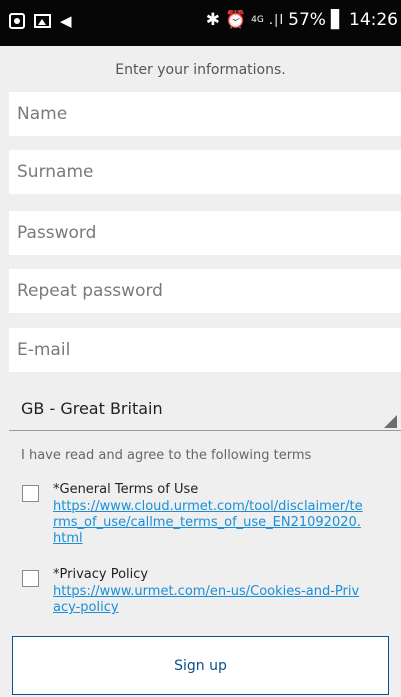 This screenshot has height=697, width=401. What do you see at coordinates (209, 172) in the screenshot?
I see `surname-input` at bounding box center [209, 172].